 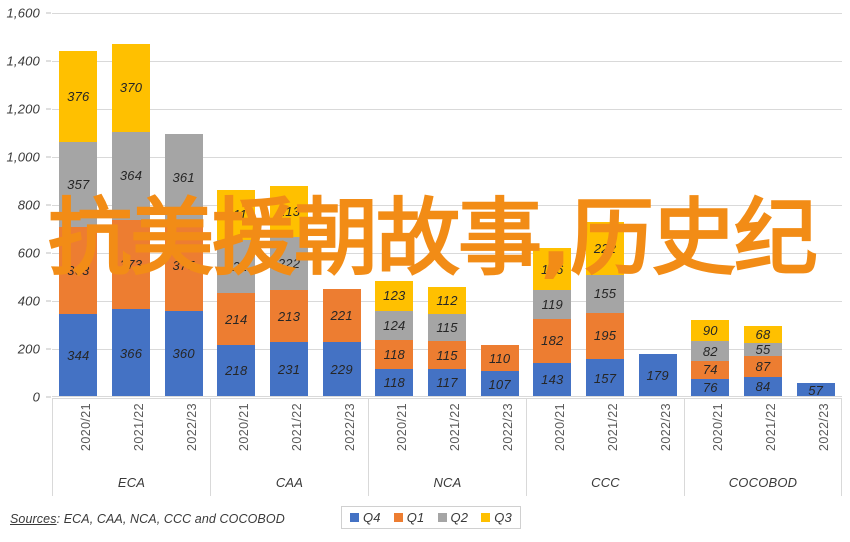 I want to click on bar-value-label: 110, so click(x=499, y=358).